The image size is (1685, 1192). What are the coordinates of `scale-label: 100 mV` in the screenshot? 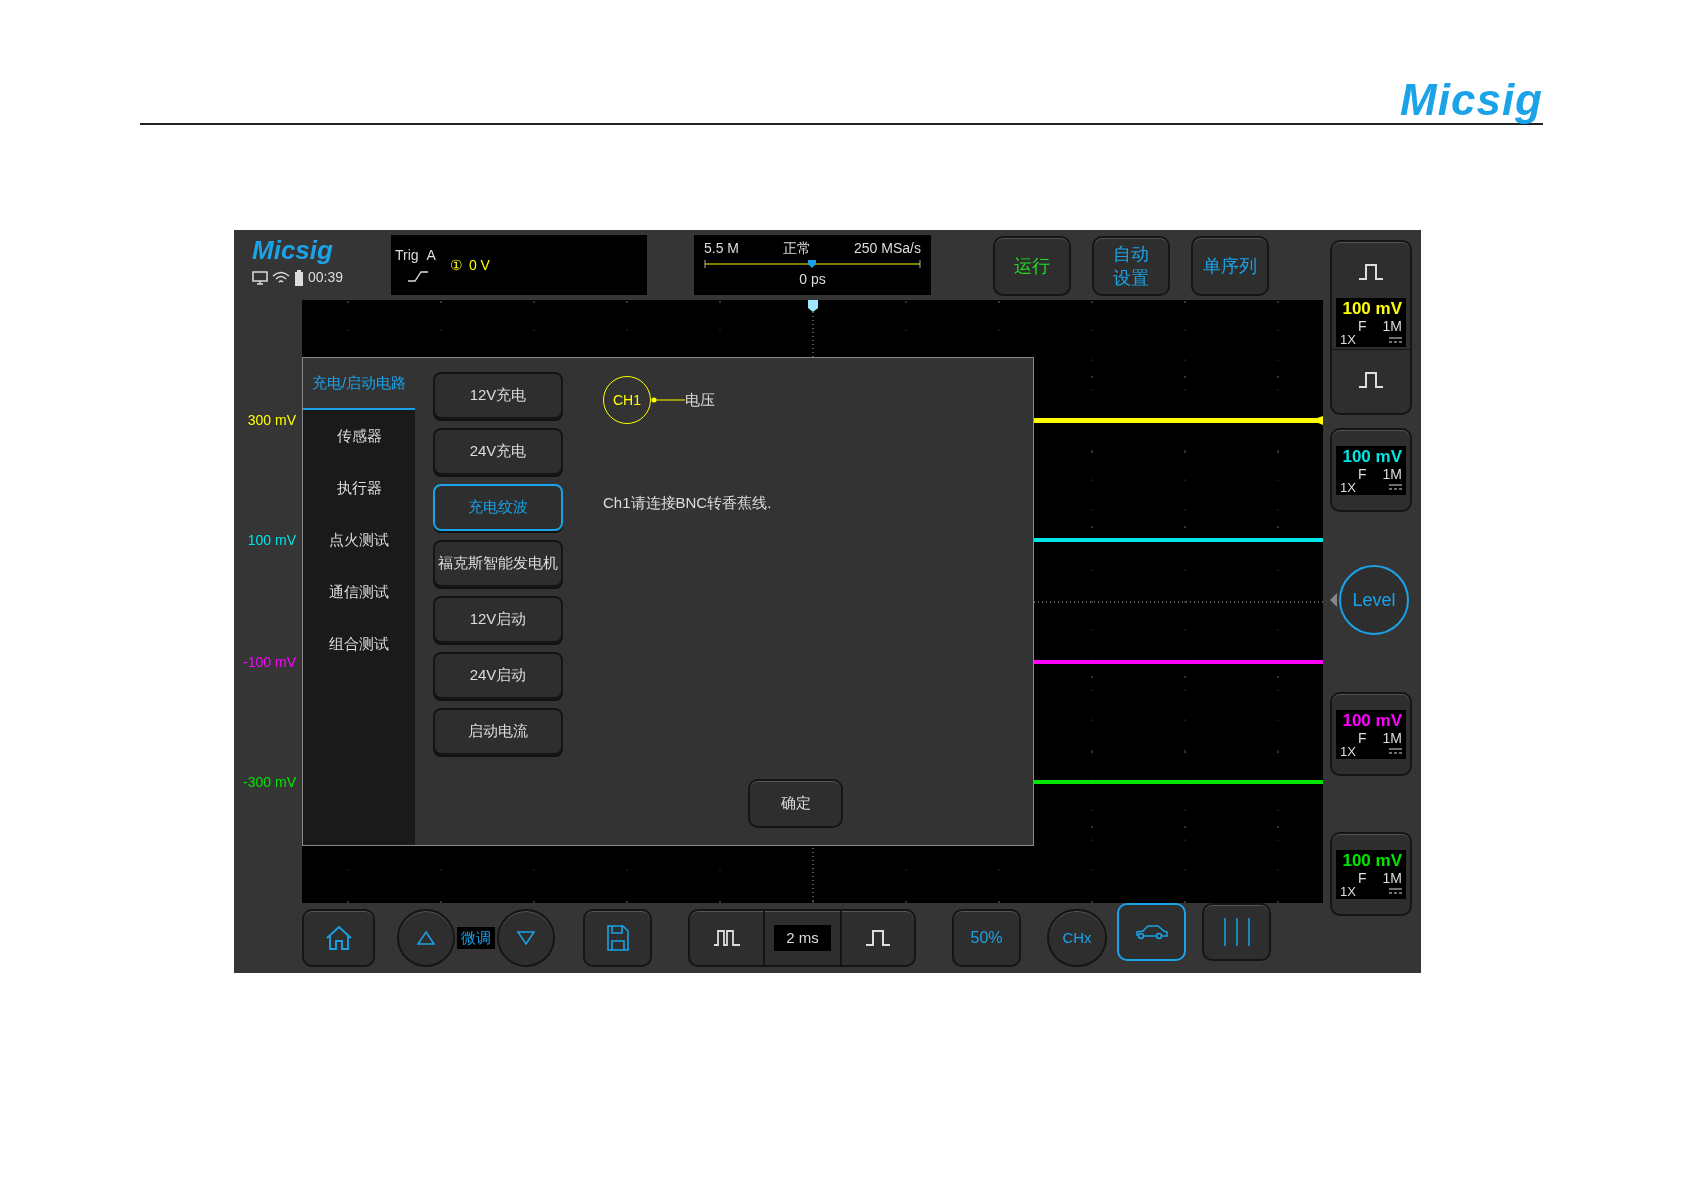 It's located at (271, 540).